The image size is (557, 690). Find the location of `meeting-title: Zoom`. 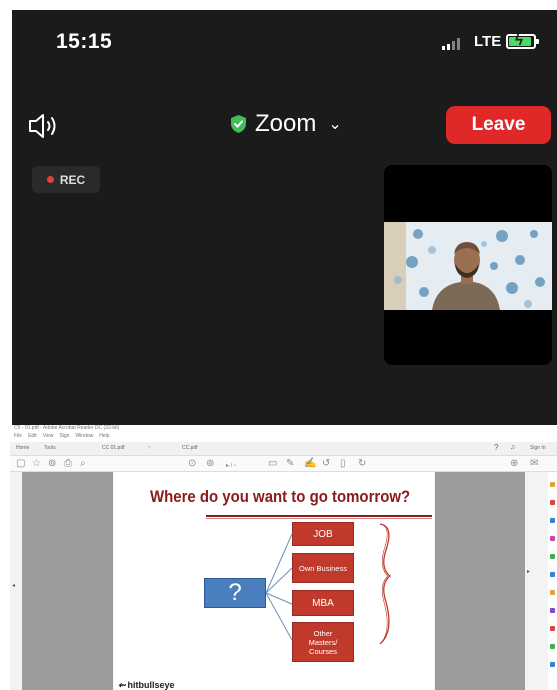

meeting-title: Zoom is located at coordinates (286, 123).